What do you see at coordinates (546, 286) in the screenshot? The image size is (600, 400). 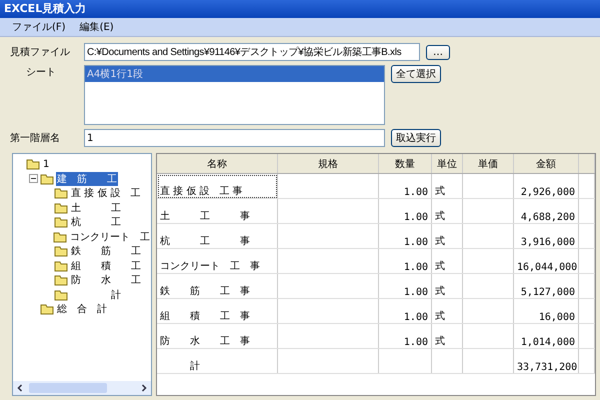 I see `table-cell: 5,127,000` at bounding box center [546, 286].